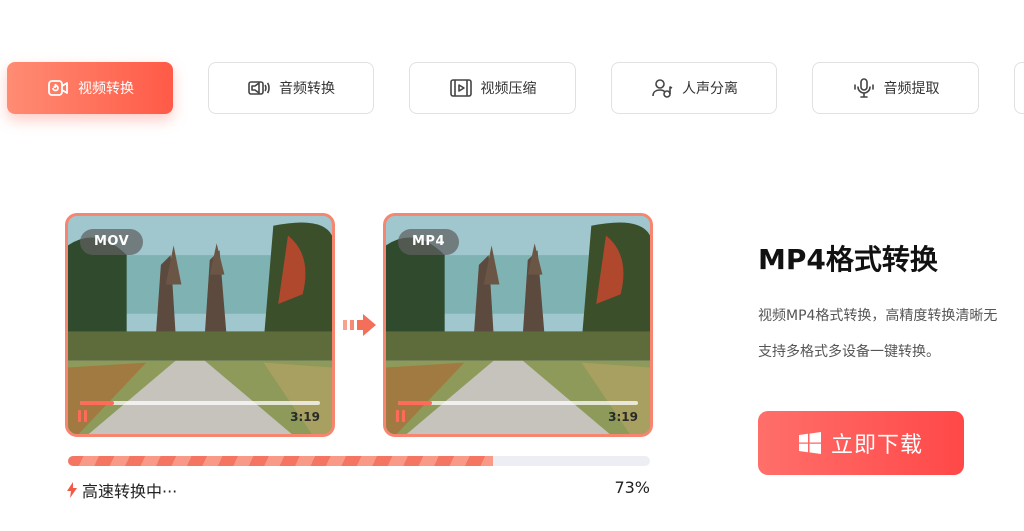 This screenshot has height=531, width=1024. What do you see at coordinates (848, 259) in the screenshot?
I see `page-title: MP4格式转换` at bounding box center [848, 259].